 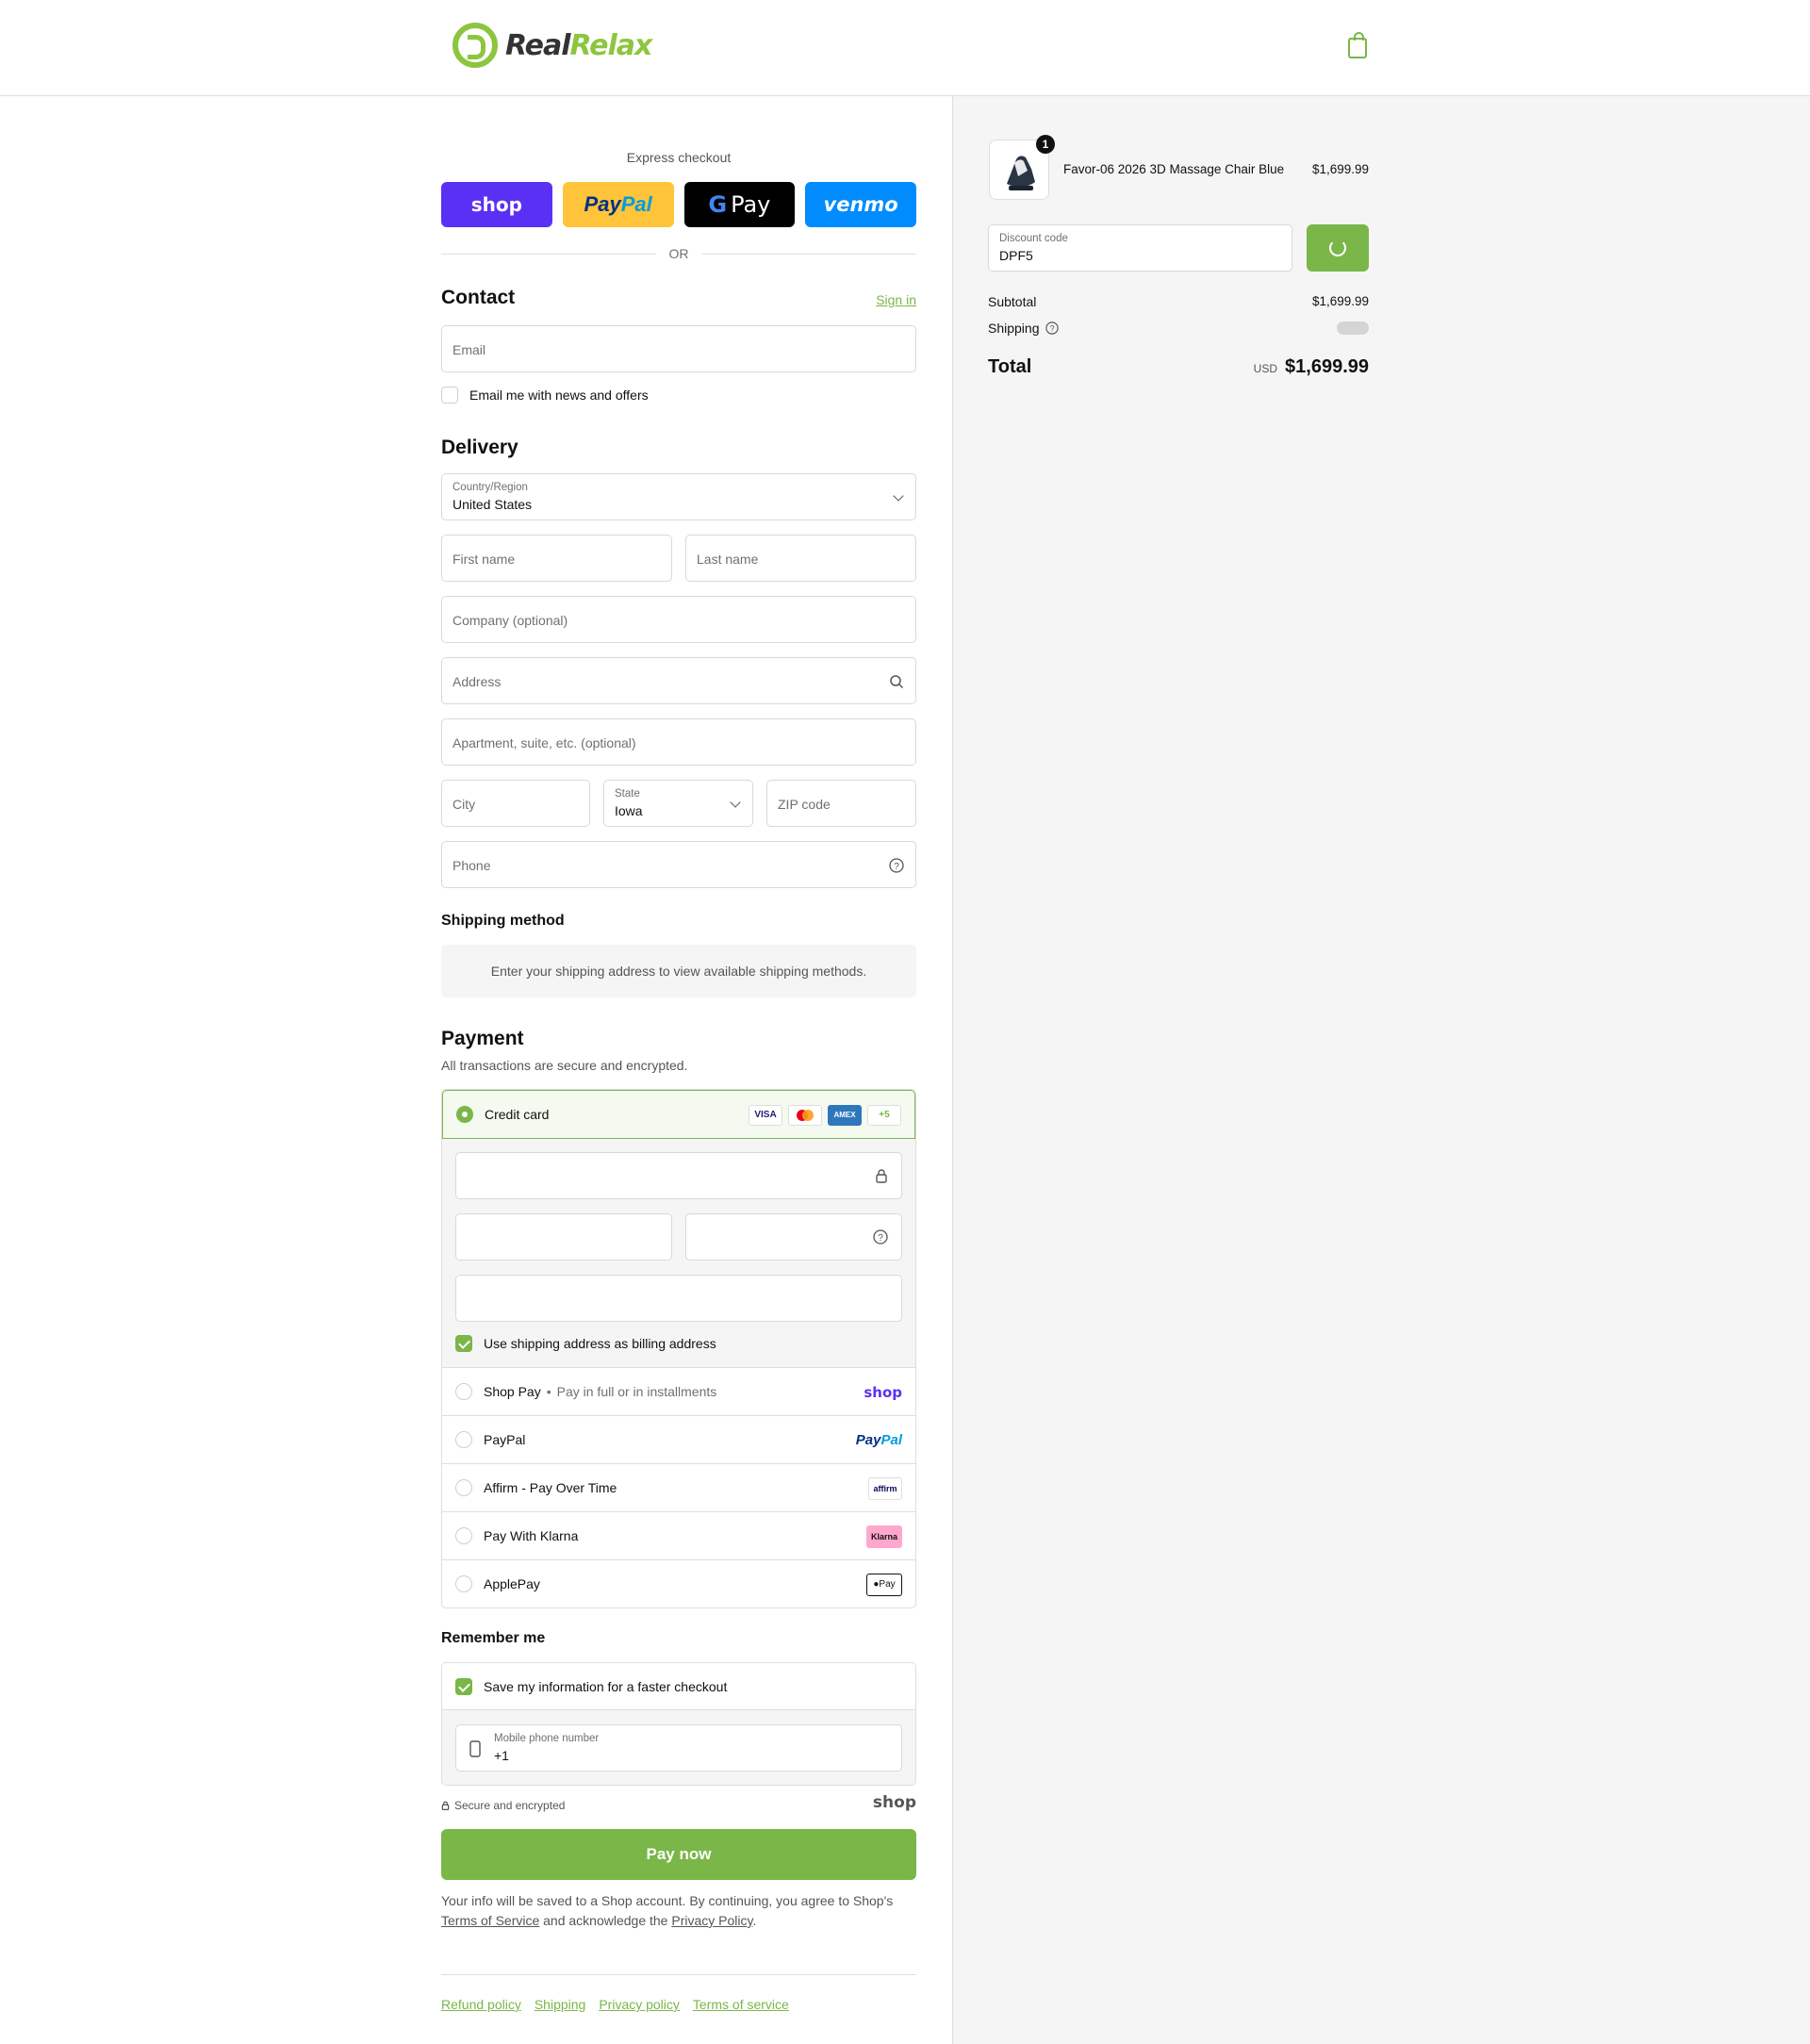 I want to click on payment-title: Payment, so click(x=482, y=1038).